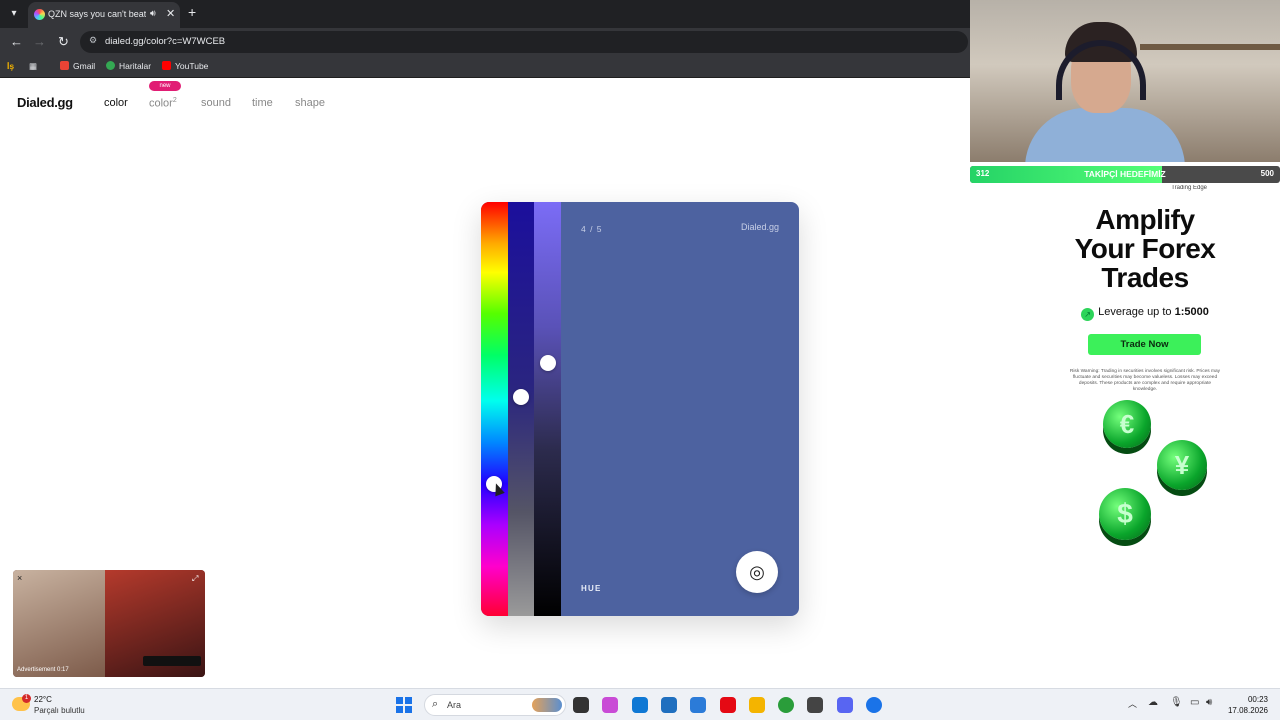  What do you see at coordinates (759, 227) in the screenshot?
I see `card-brand: Dialed.gg` at bounding box center [759, 227].